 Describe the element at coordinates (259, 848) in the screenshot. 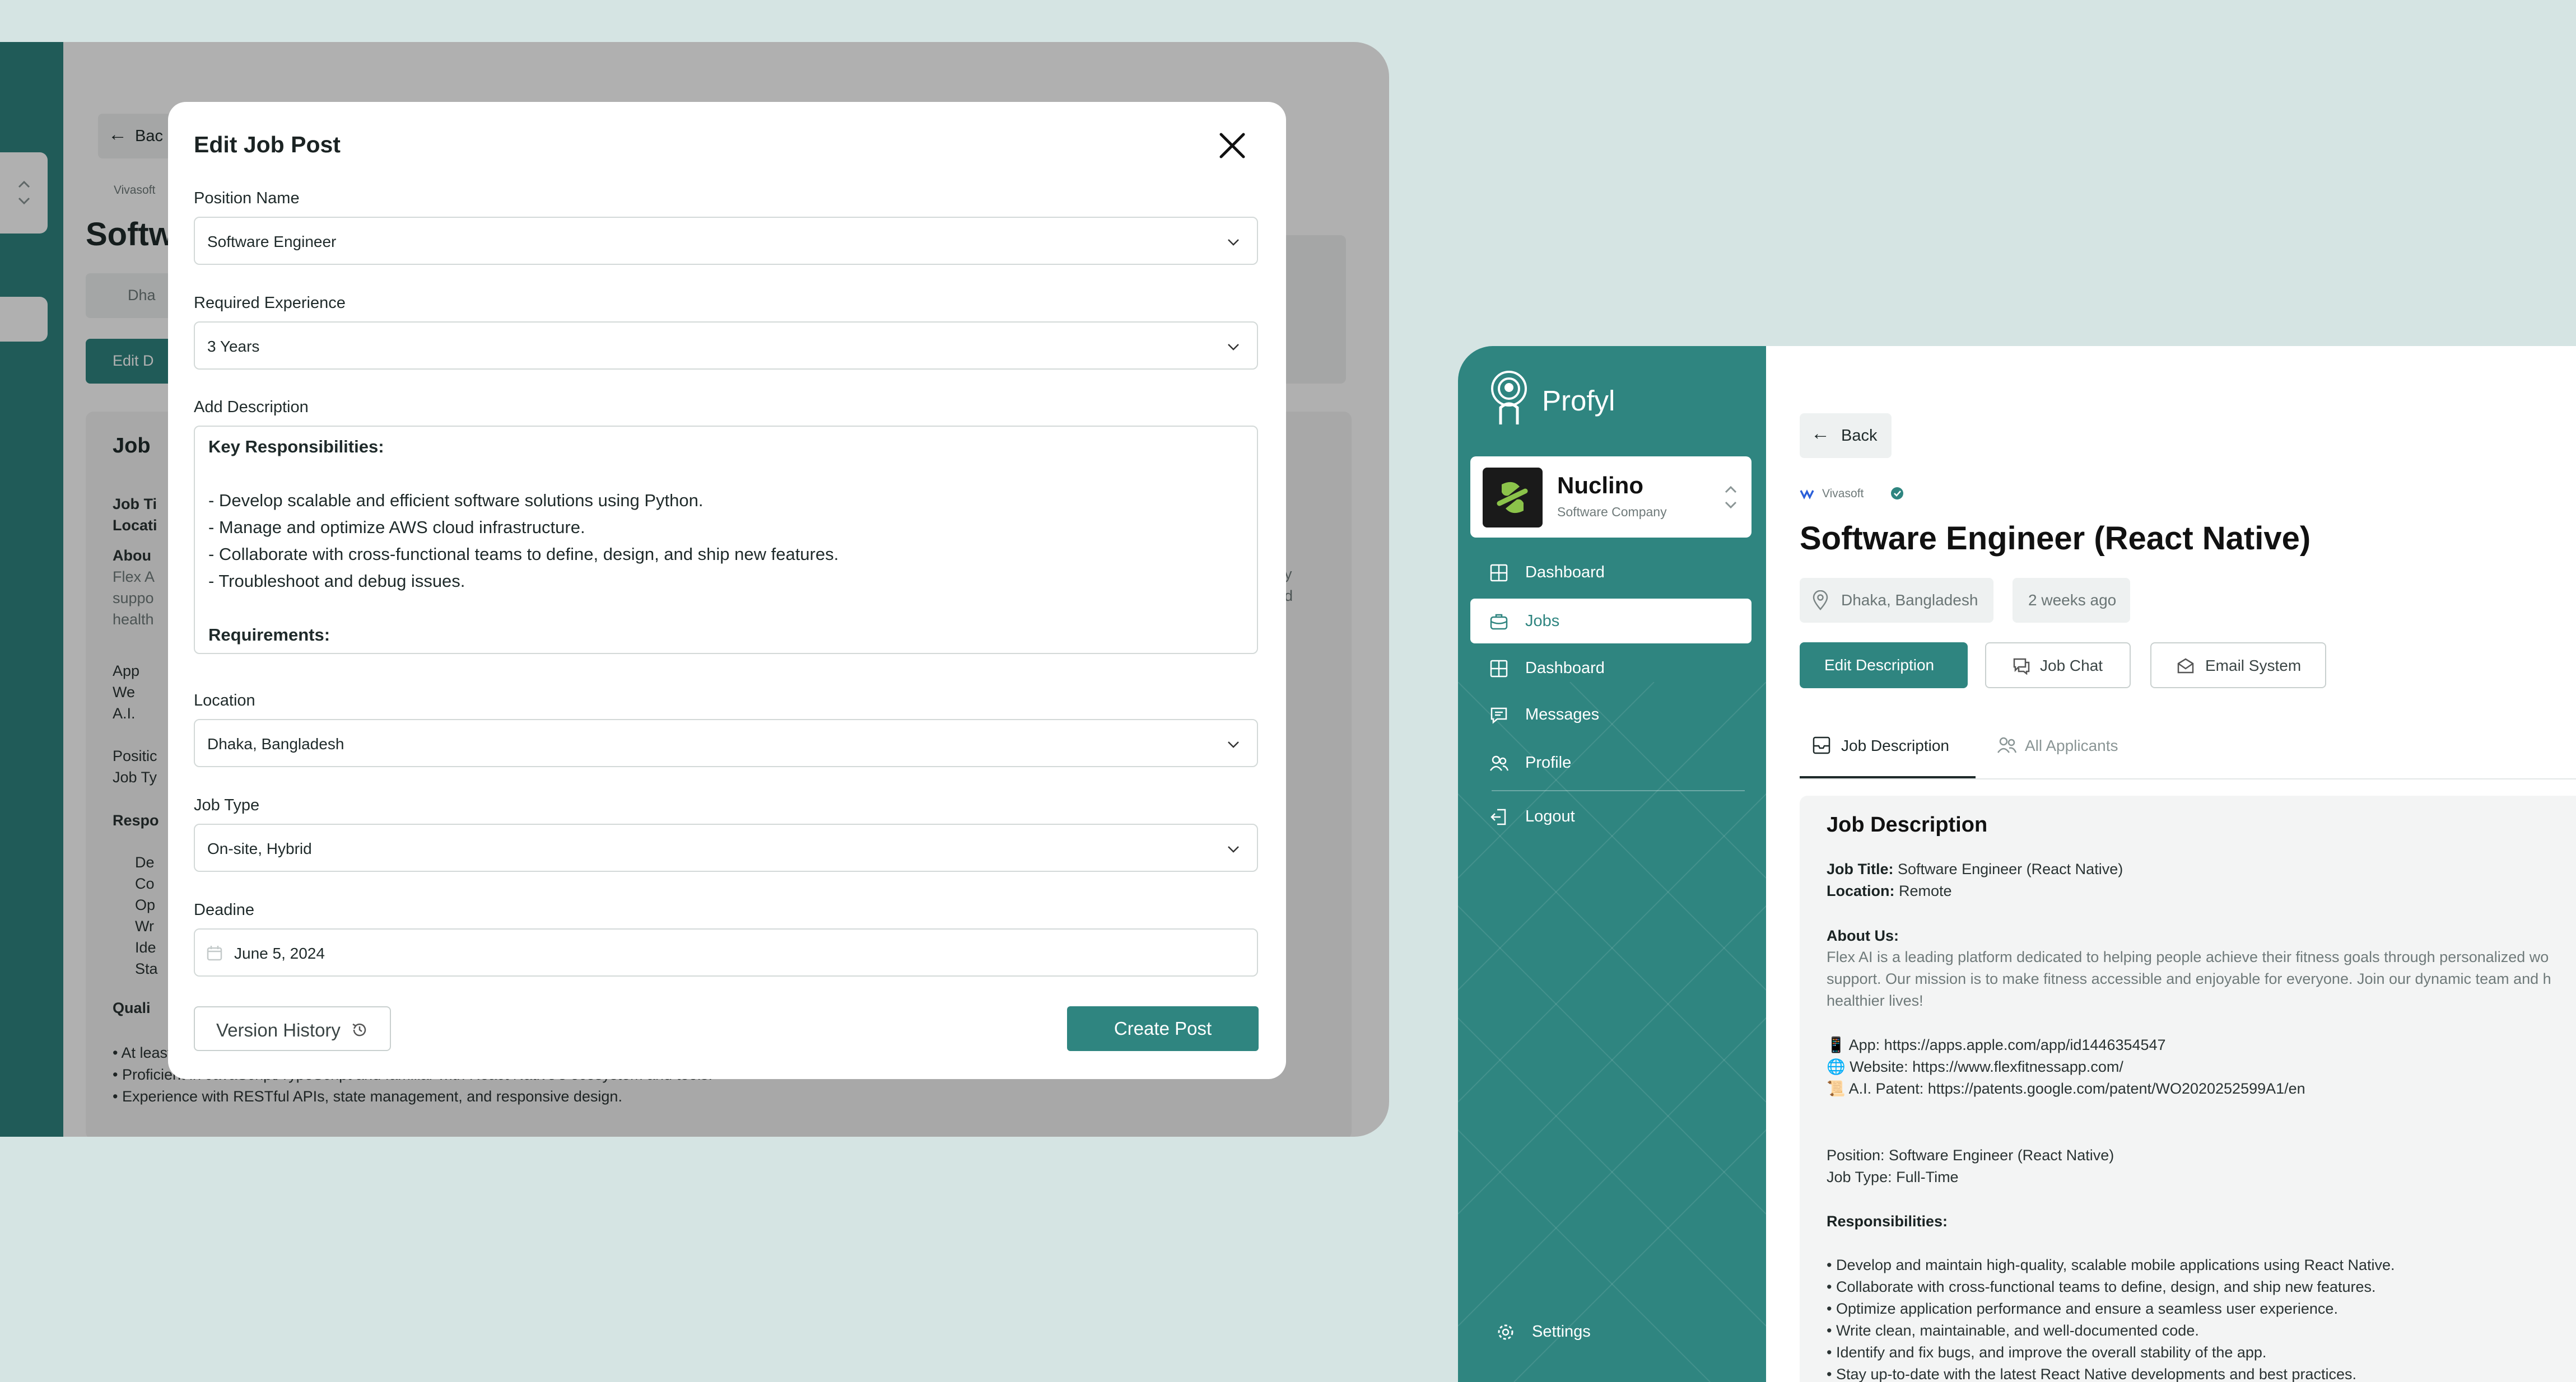

I see `job-type-value: On-site, Hybrid` at that location.